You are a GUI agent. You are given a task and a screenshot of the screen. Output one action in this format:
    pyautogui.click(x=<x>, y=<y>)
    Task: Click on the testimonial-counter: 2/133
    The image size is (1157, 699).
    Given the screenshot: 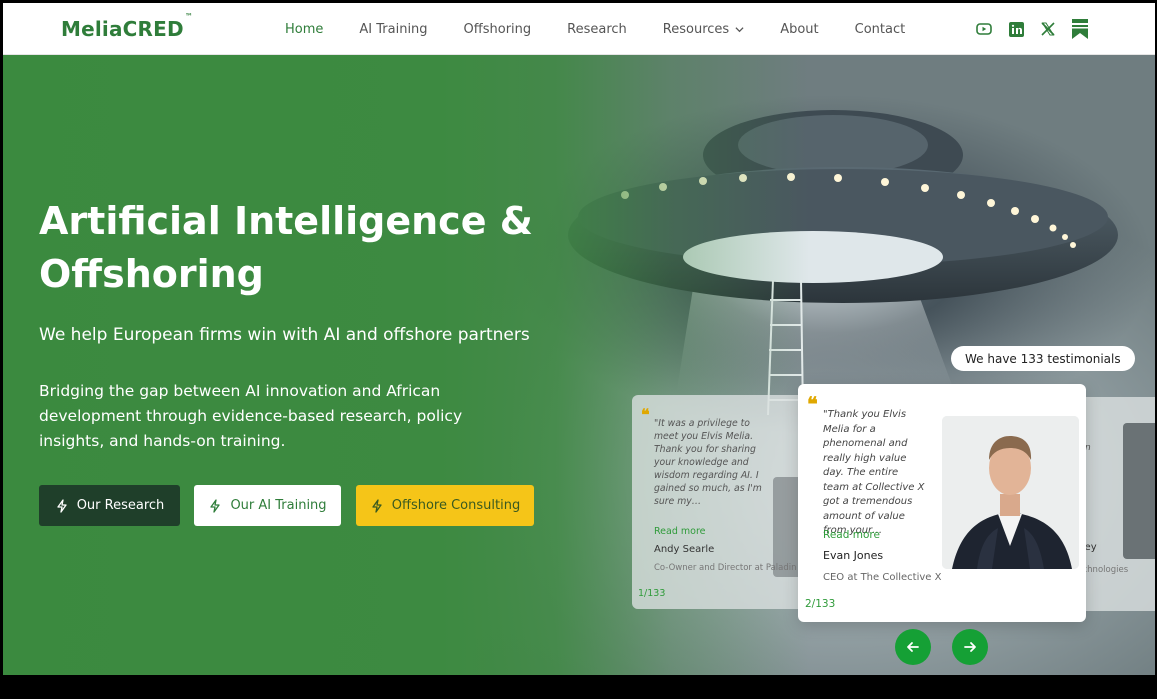 What is the action you would take?
    pyautogui.click(x=820, y=604)
    